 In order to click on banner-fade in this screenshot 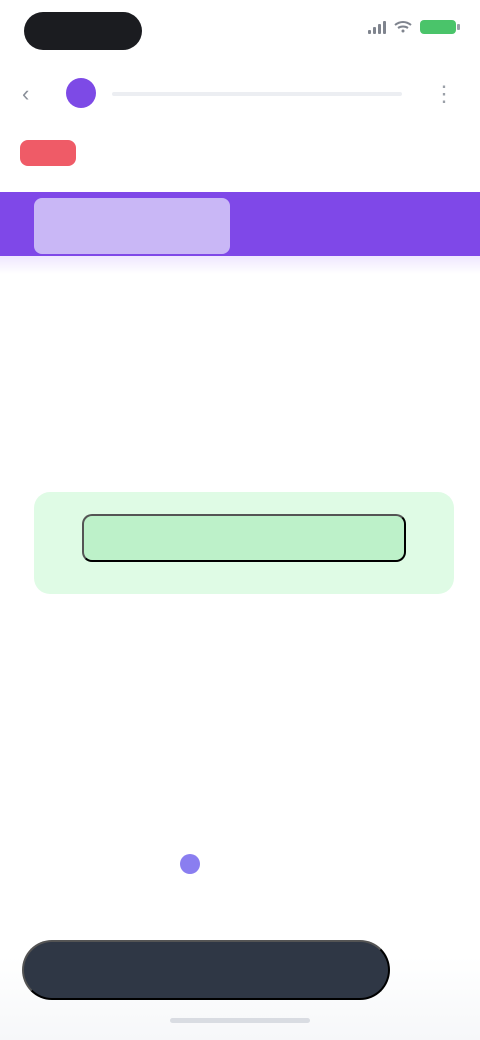, I will do `click(240, 265)`.